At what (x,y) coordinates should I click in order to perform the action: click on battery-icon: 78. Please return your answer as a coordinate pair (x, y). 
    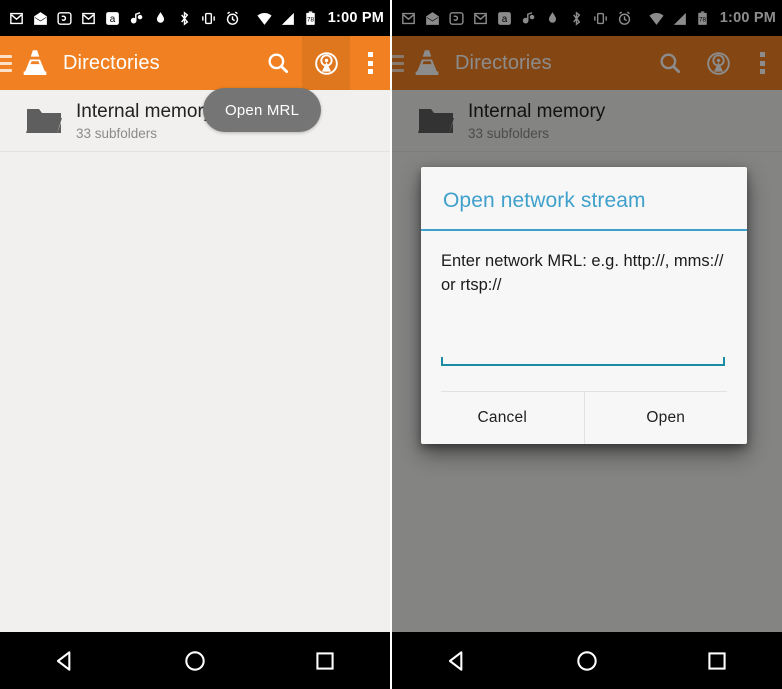
    Looking at the image, I should click on (310, 17).